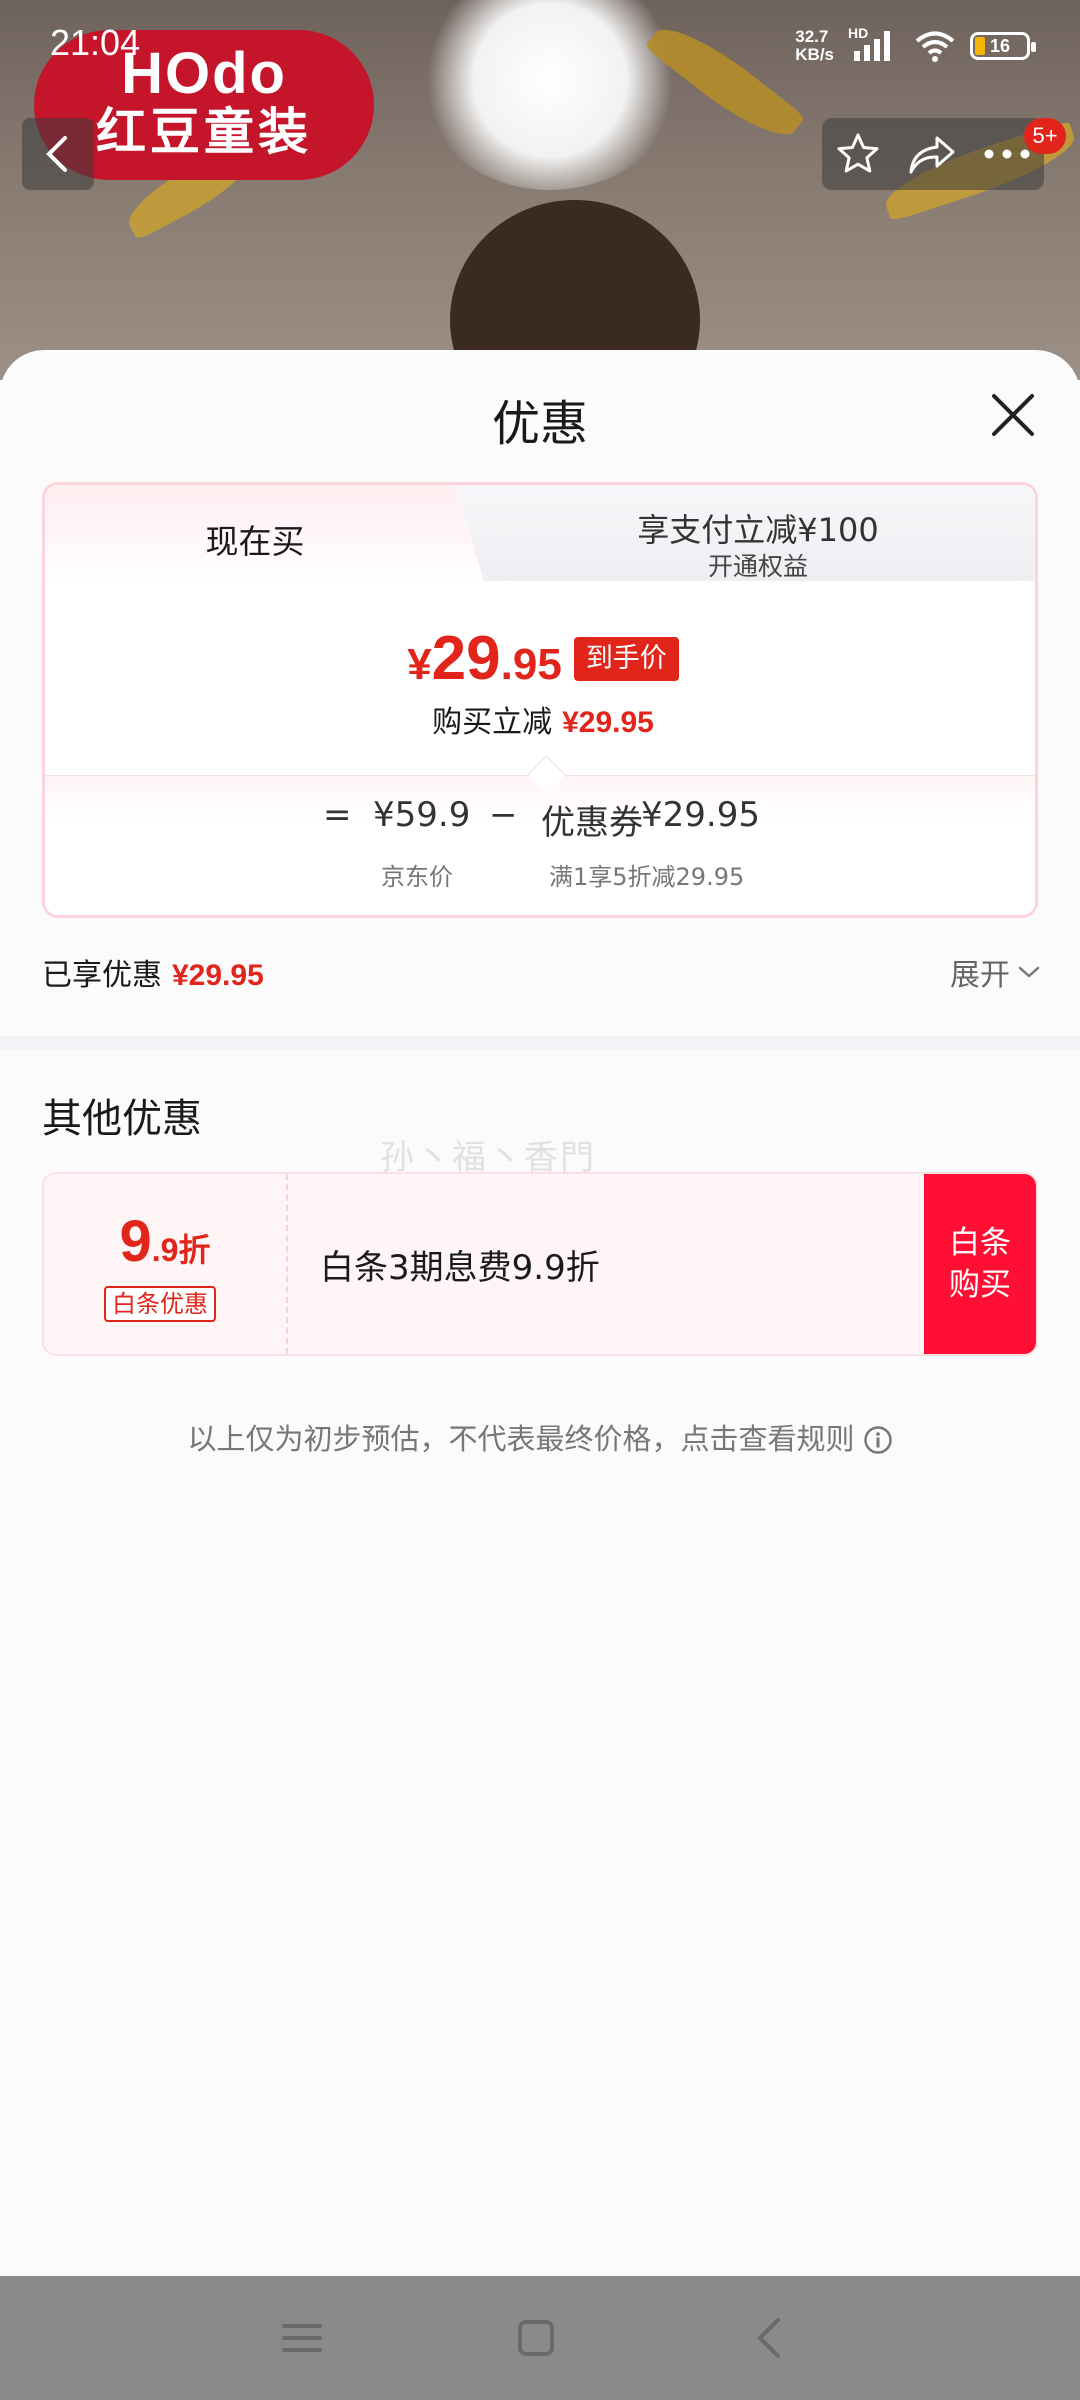  I want to click on baitiao-coupon-card: 9.9折 白条优惠 白条3期息费9.9折 白条购买, so click(540, 1264).